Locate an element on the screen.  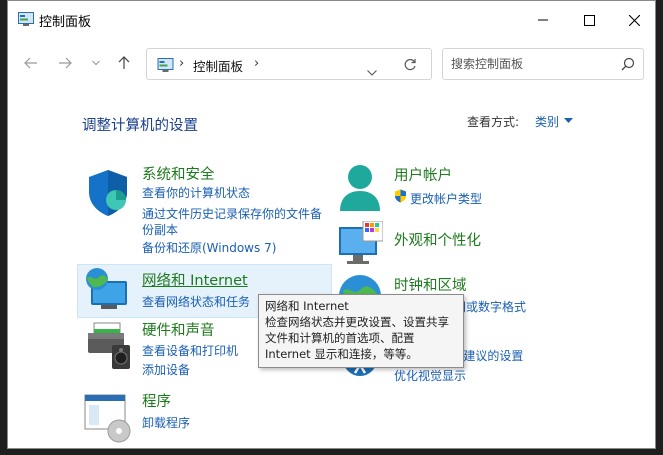
link-uninstall-program: 卸载程序 is located at coordinates (166, 422).